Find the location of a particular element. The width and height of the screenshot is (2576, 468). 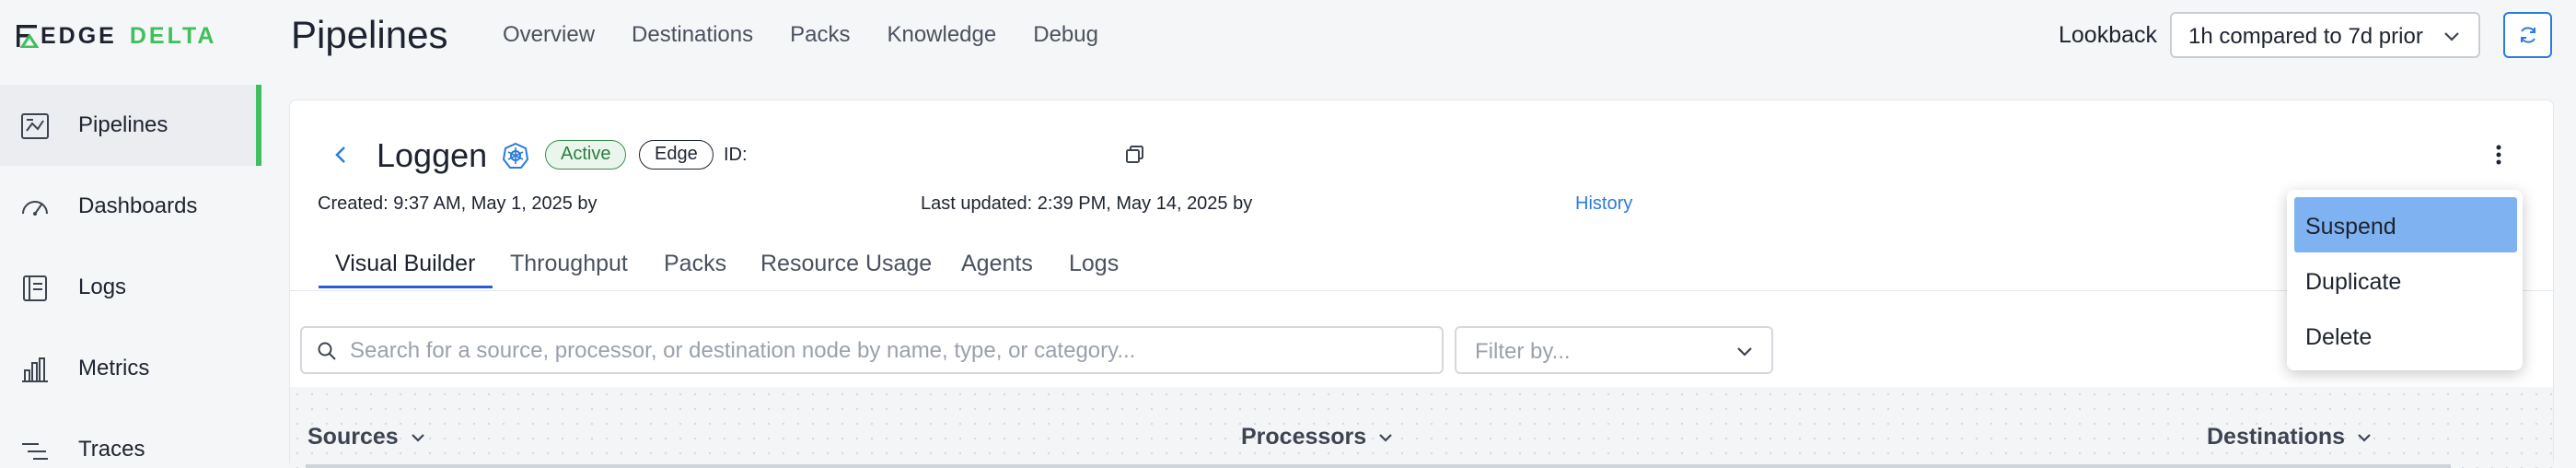

tab-visual-builder: Visual Builder is located at coordinates (405, 264).